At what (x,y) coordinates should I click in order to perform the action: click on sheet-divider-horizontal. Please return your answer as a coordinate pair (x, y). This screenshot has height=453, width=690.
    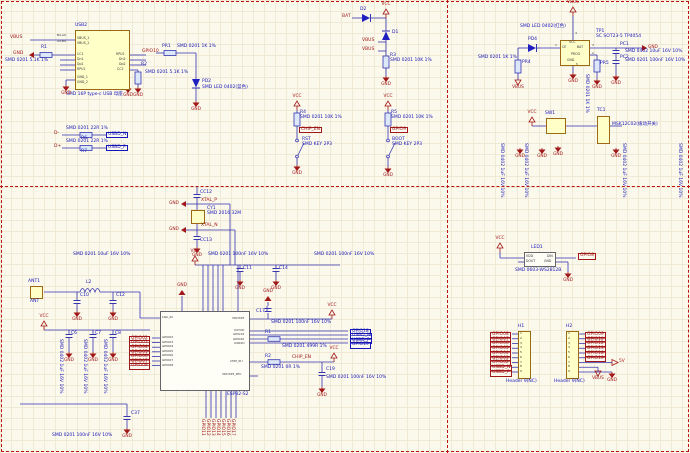
    Looking at the image, I should click on (345, 186).